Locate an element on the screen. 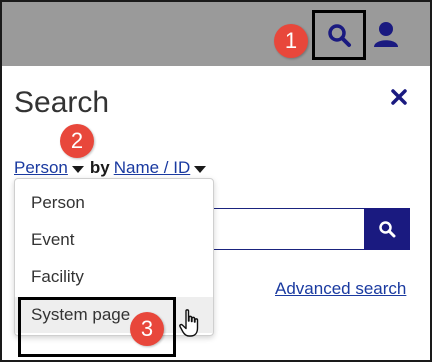 Image resolution: width=432 pixels, height=362 pixels. step-badge-2: 2 is located at coordinates (77, 141).